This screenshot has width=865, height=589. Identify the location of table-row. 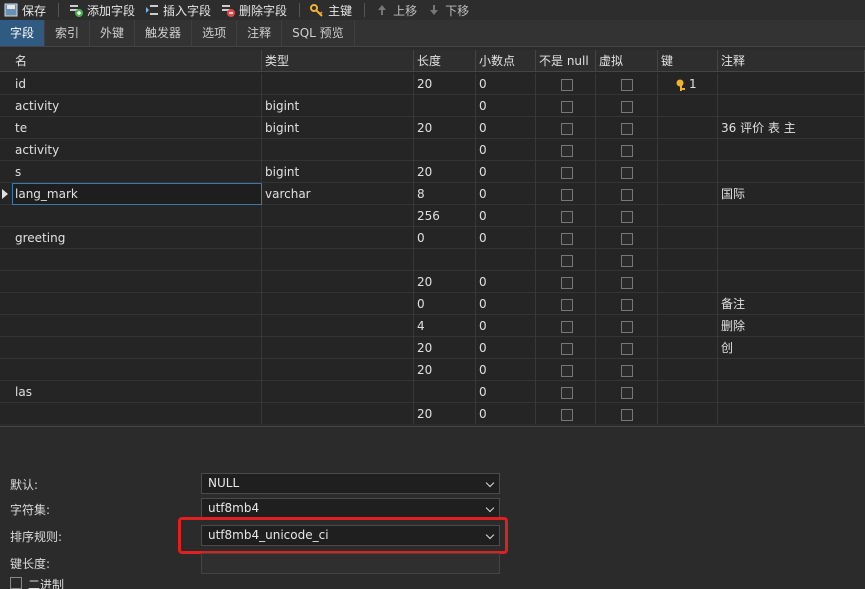
(432, 260).